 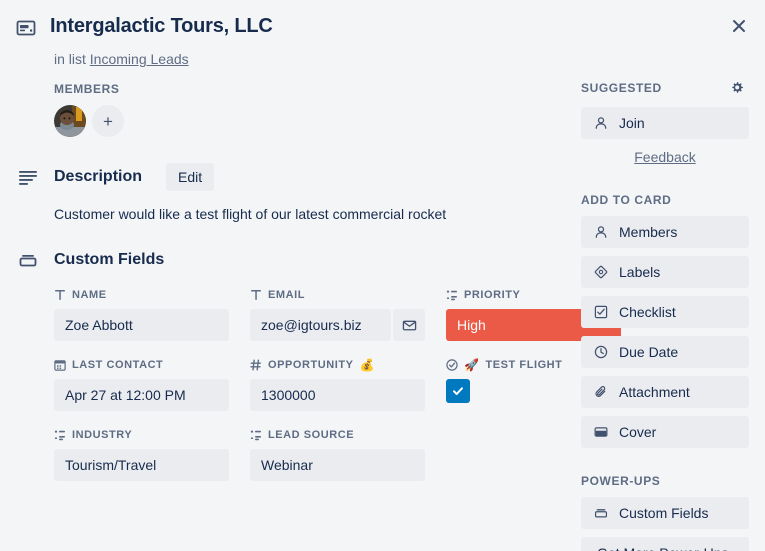 What do you see at coordinates (291, 109) in the screenshot?
I see `members-section: MEMBERS +` at bounding box center [291, 109].